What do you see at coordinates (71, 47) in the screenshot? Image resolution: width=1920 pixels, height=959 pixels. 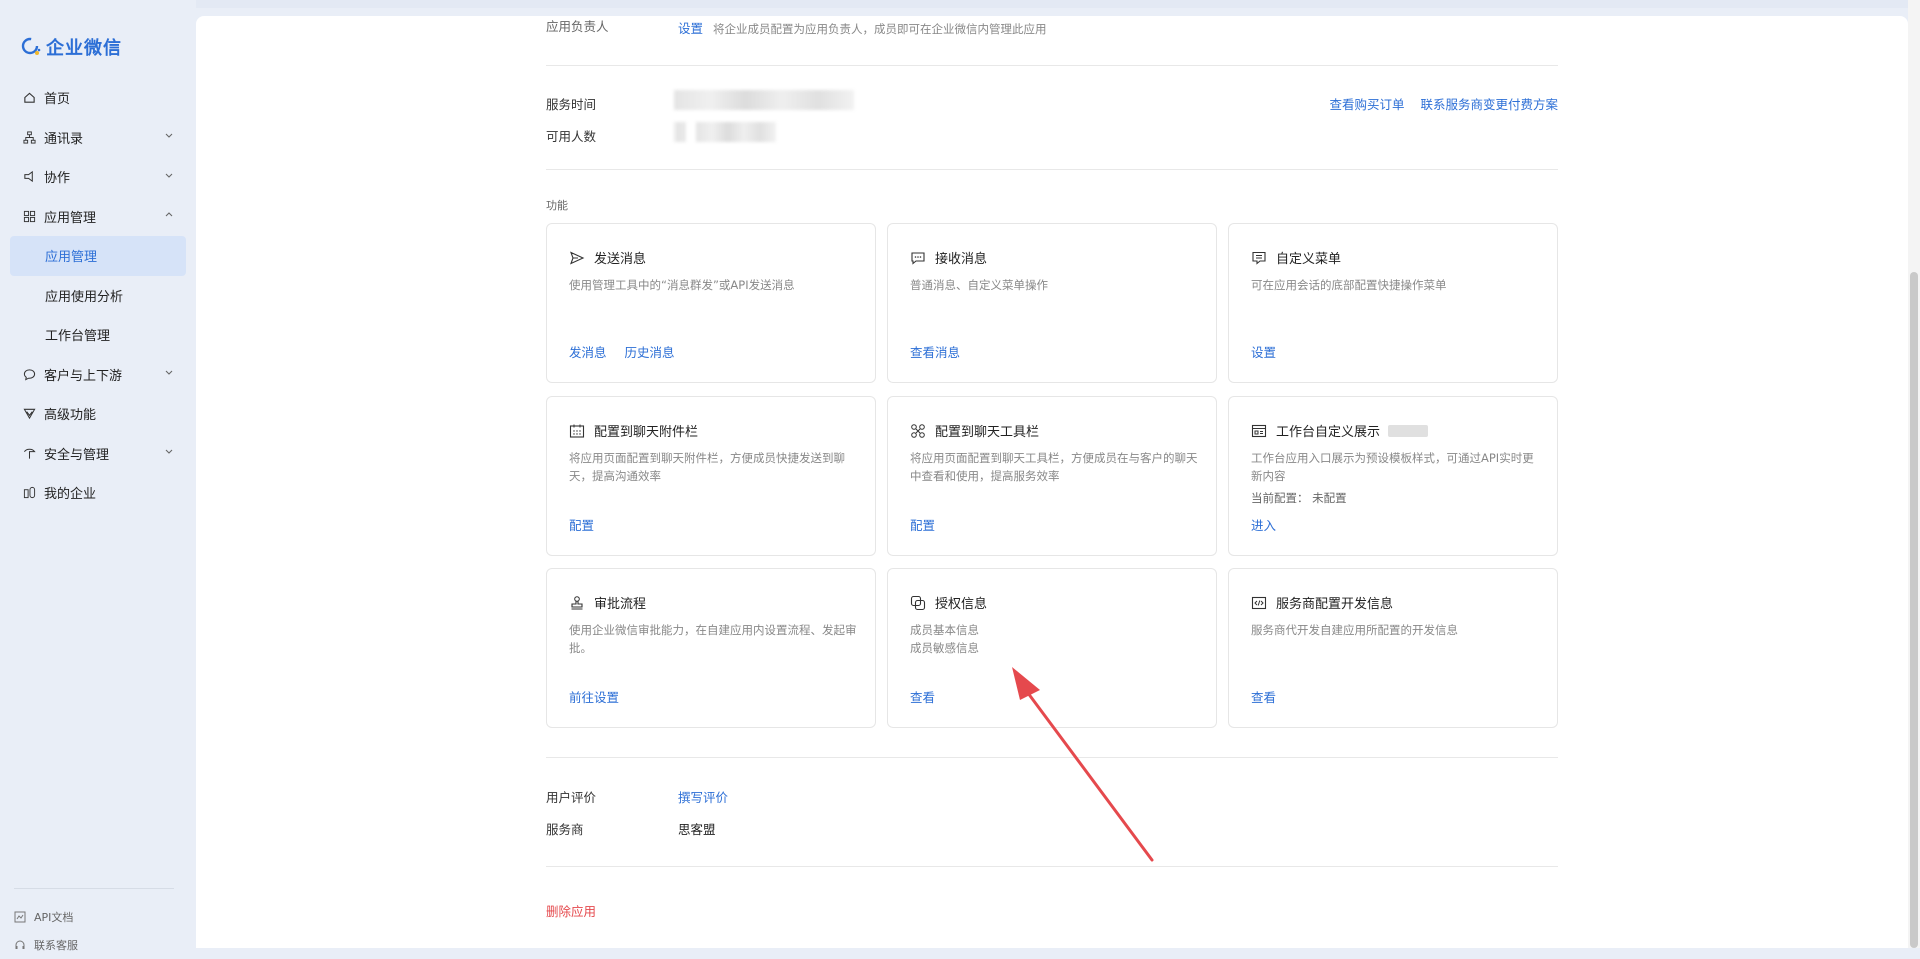 I see `brand-logo: 企业微信` at bounding box center [71, 47].